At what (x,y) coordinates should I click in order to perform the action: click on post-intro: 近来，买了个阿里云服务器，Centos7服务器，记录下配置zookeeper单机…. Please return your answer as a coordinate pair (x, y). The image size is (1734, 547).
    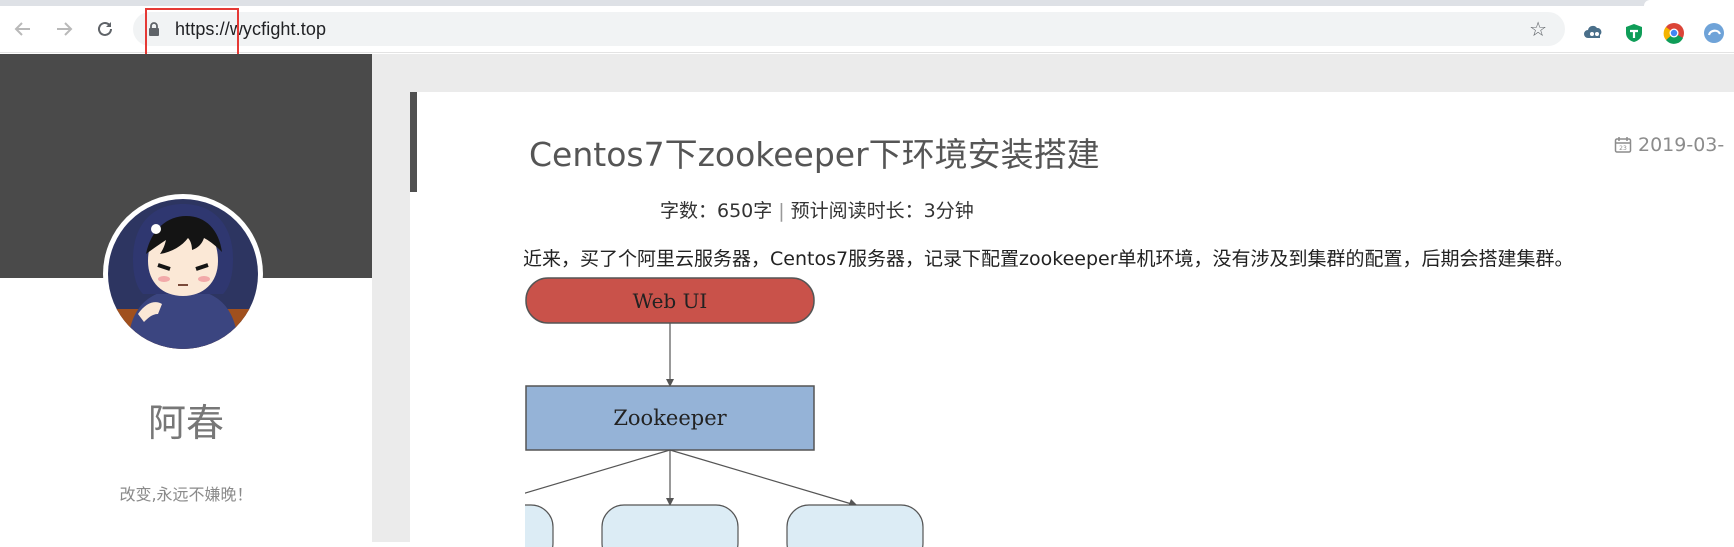
    Looking at the image, I should click on (1048, 259).